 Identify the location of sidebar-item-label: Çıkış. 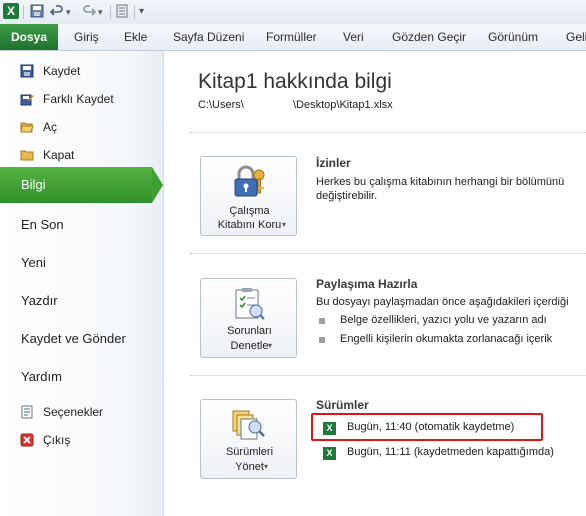
(57, 440).